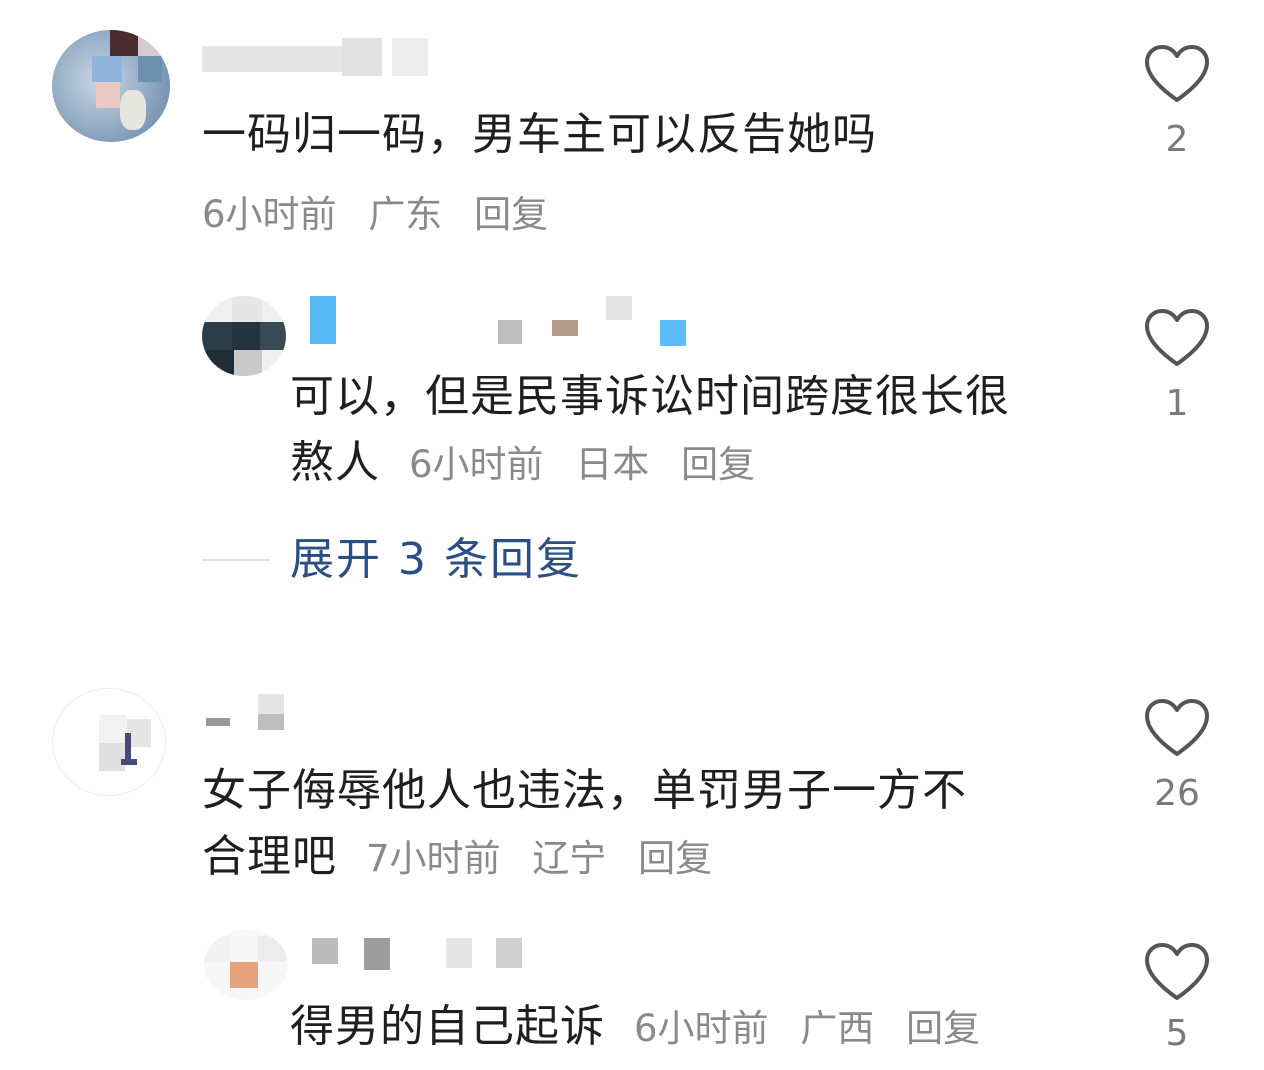  What do you see at coordinates (436, 560) in the screenshot?
I see `expand-replies-button: 展开 3 条回复` at bounding box center [436, 560].